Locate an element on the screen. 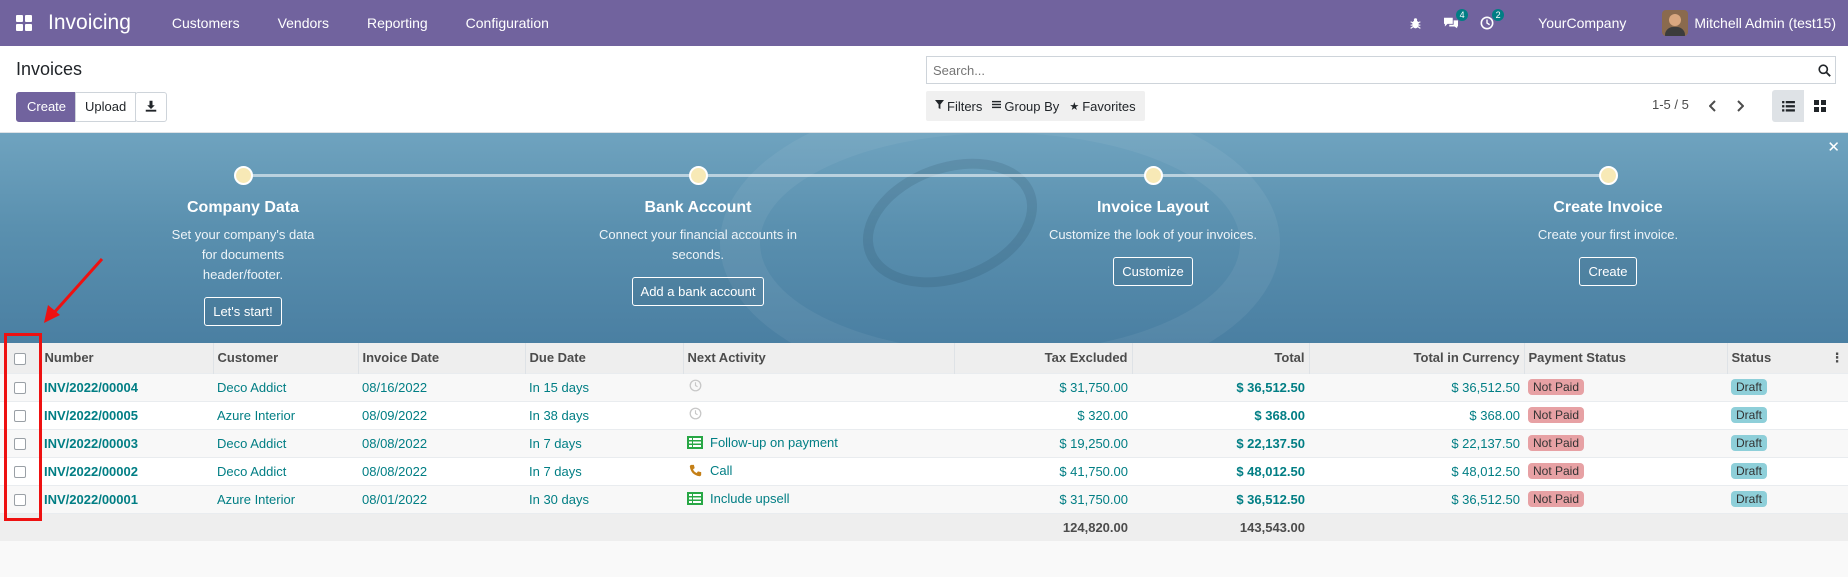  next-activity-cell: Follow-up on payment is located at coordinates (818, 442).